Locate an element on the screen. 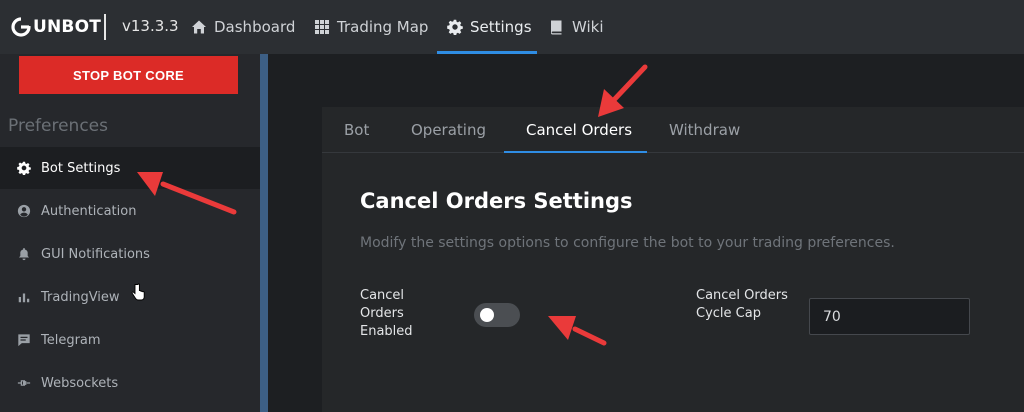  nav-dashboard-label: Dashboard is located at coordinates (255, 27).